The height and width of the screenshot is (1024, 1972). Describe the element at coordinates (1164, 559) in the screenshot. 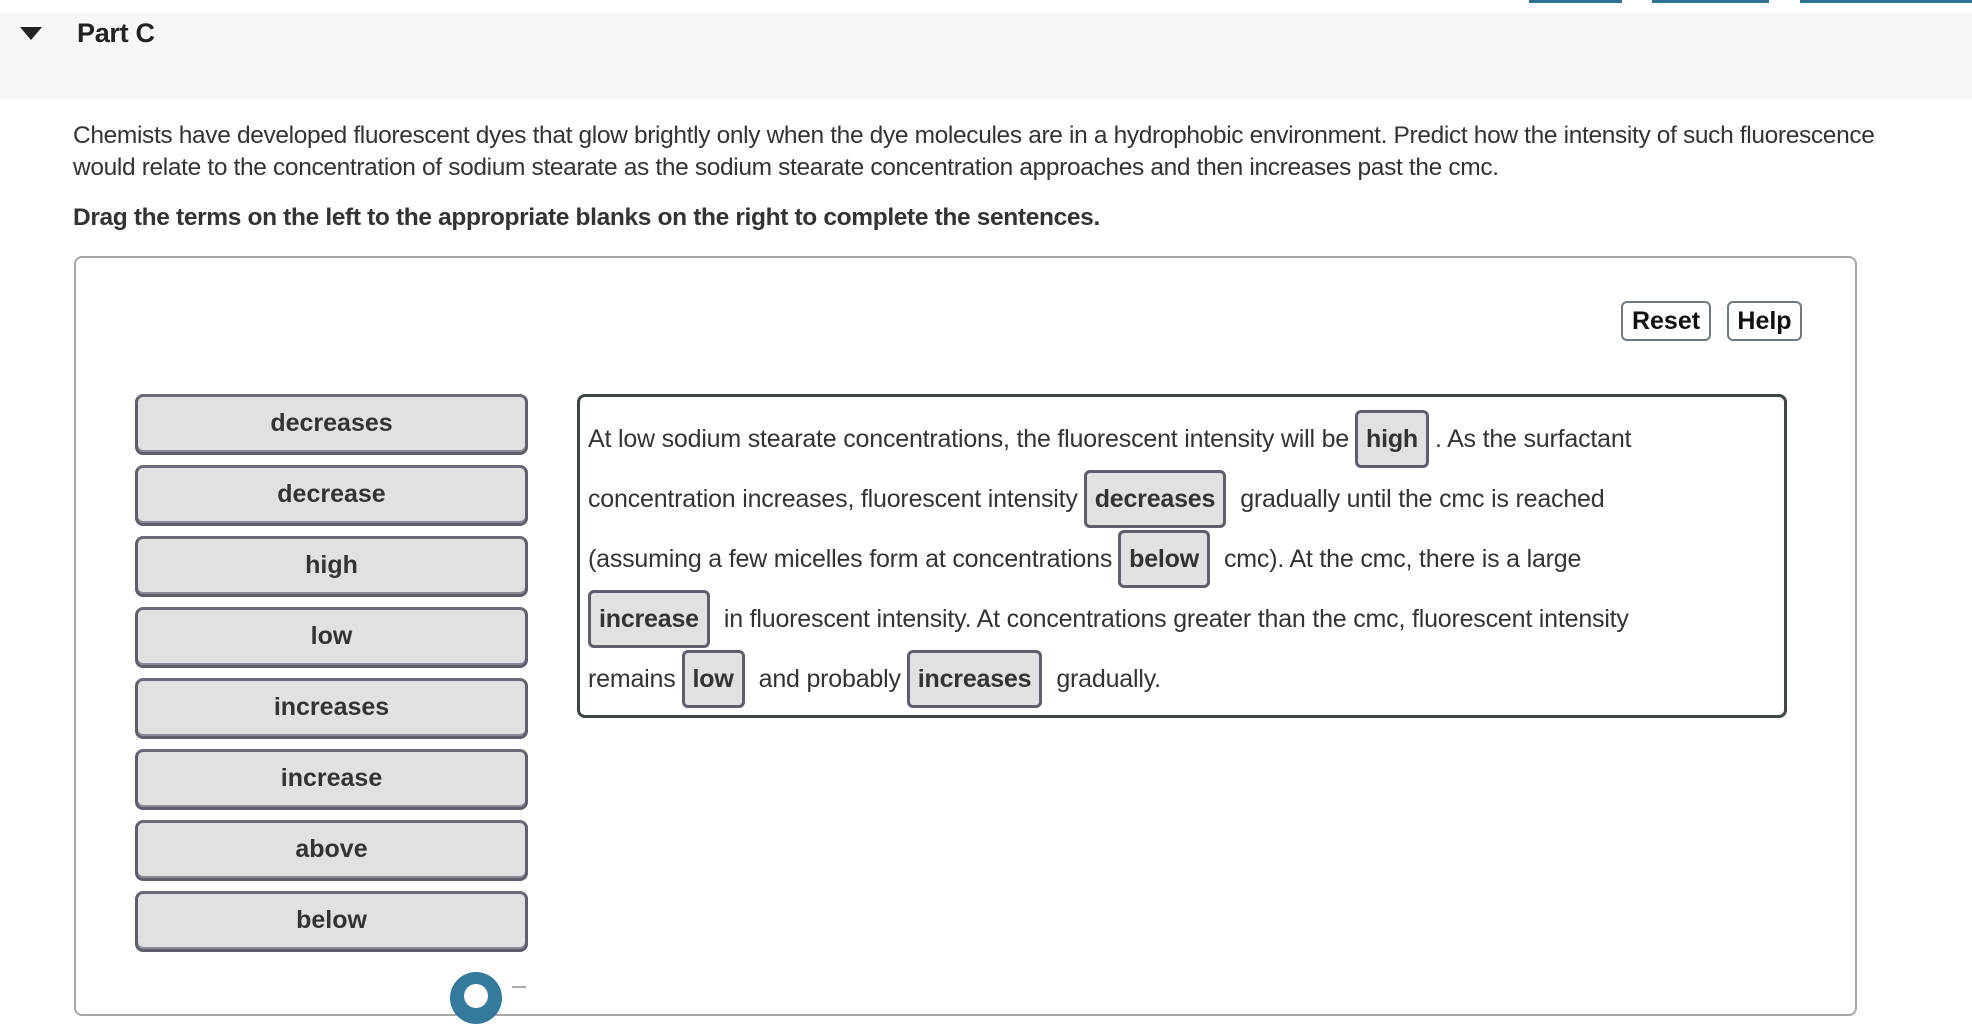

I see `drop-blank: below` at that location.